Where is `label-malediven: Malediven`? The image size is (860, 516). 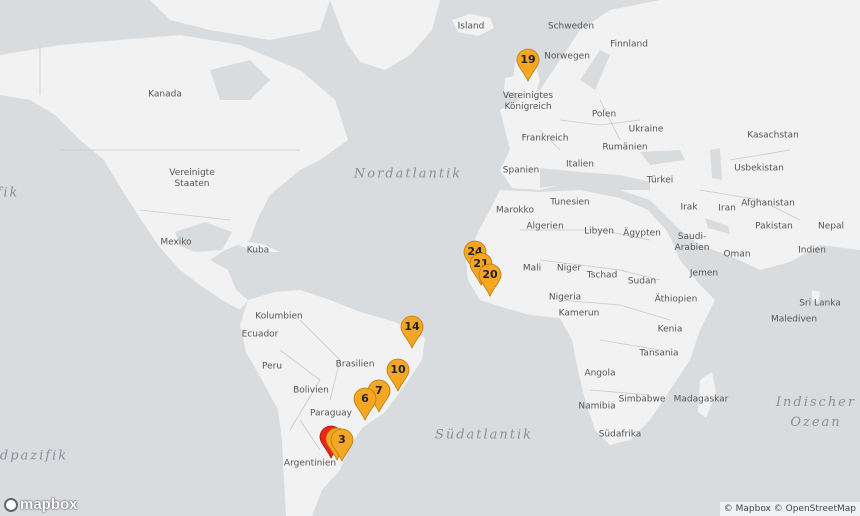 label-malediven: Malediven is located at coordinates (794, 319).